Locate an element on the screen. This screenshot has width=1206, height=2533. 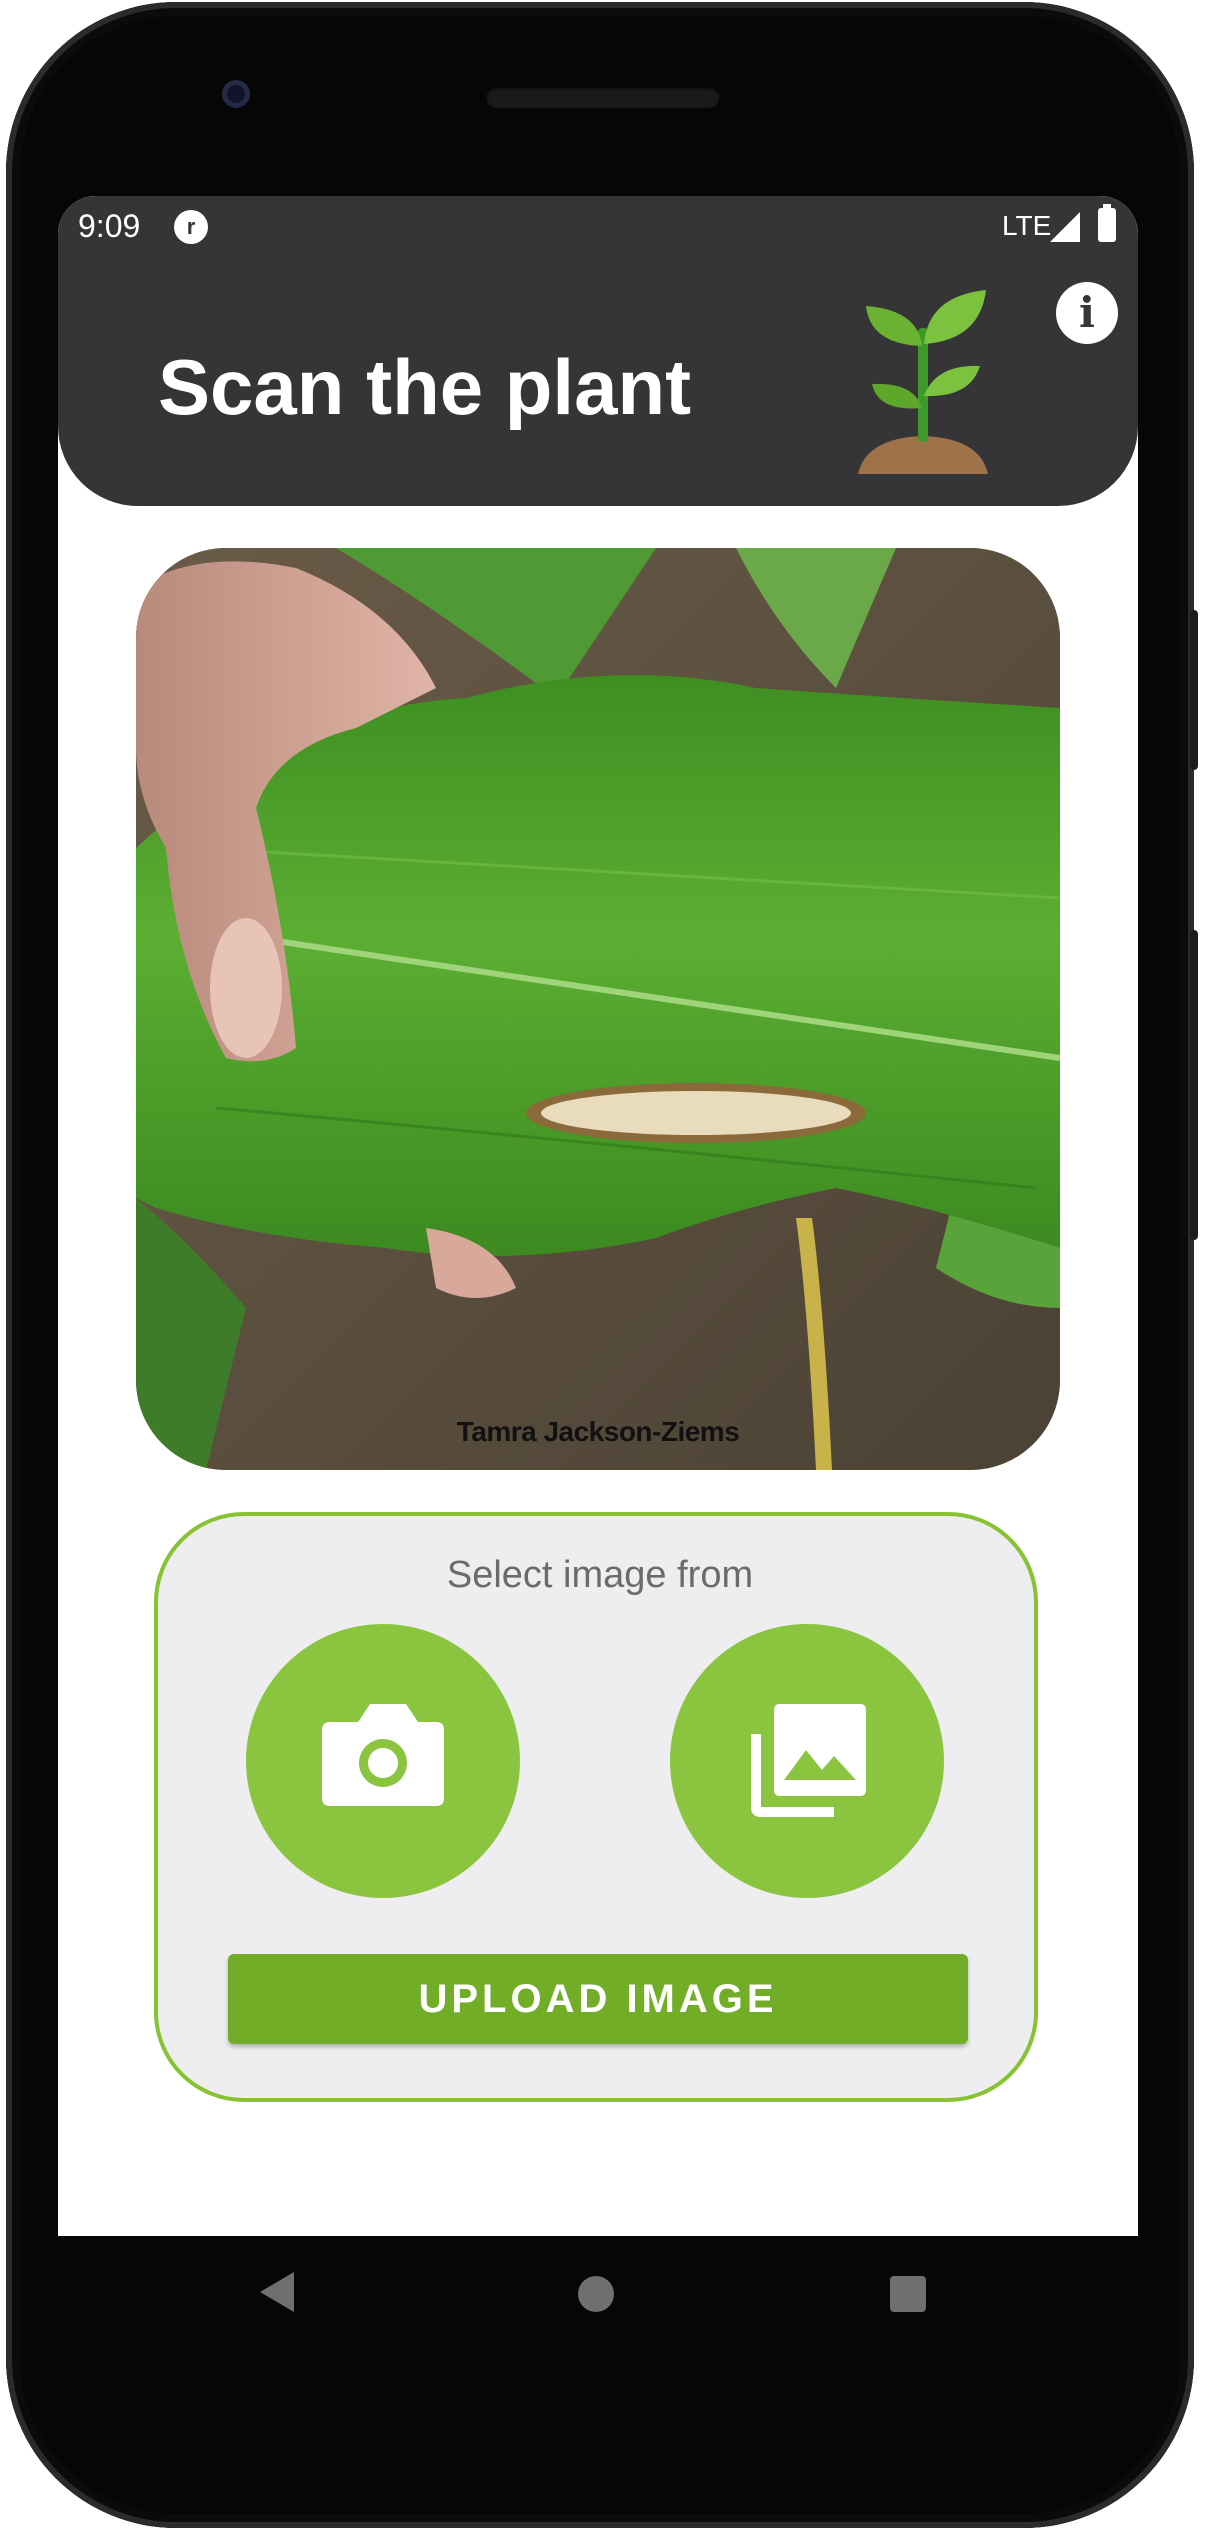
recents-icon is located at coordinates (908, 2294).